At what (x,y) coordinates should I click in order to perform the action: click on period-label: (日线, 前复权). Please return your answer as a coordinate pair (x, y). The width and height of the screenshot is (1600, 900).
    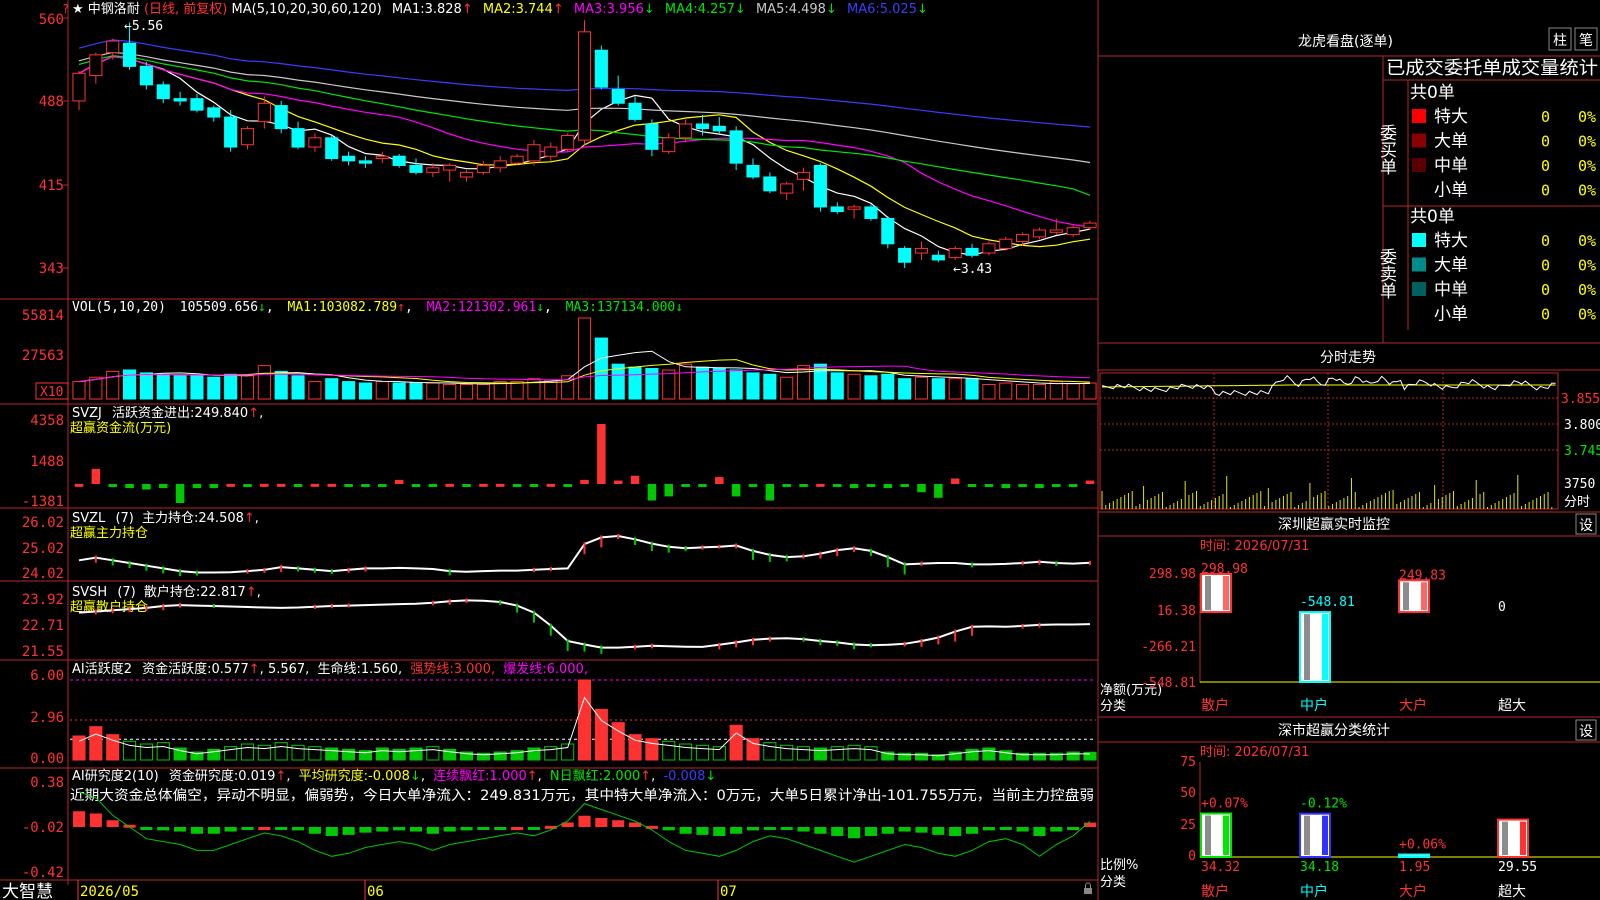
    Looking at the image, I should click on (185, 9).